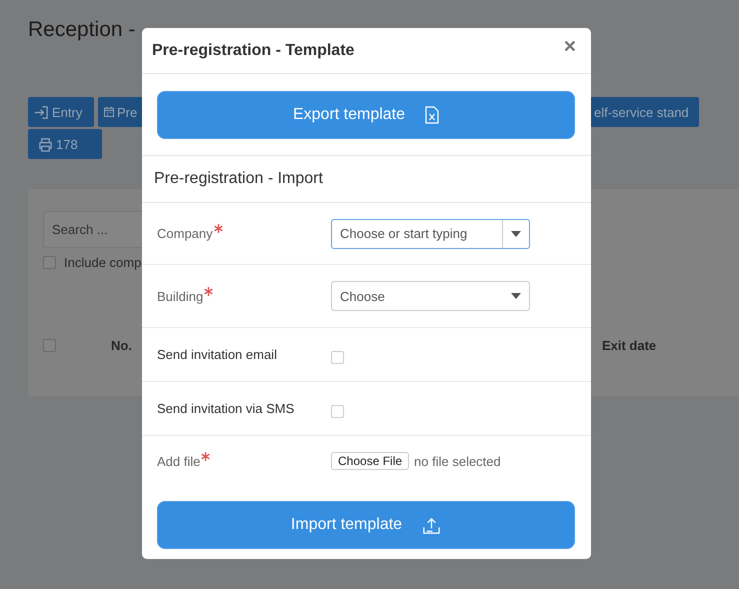  I want to click on column-header: No., so click(121, 345).